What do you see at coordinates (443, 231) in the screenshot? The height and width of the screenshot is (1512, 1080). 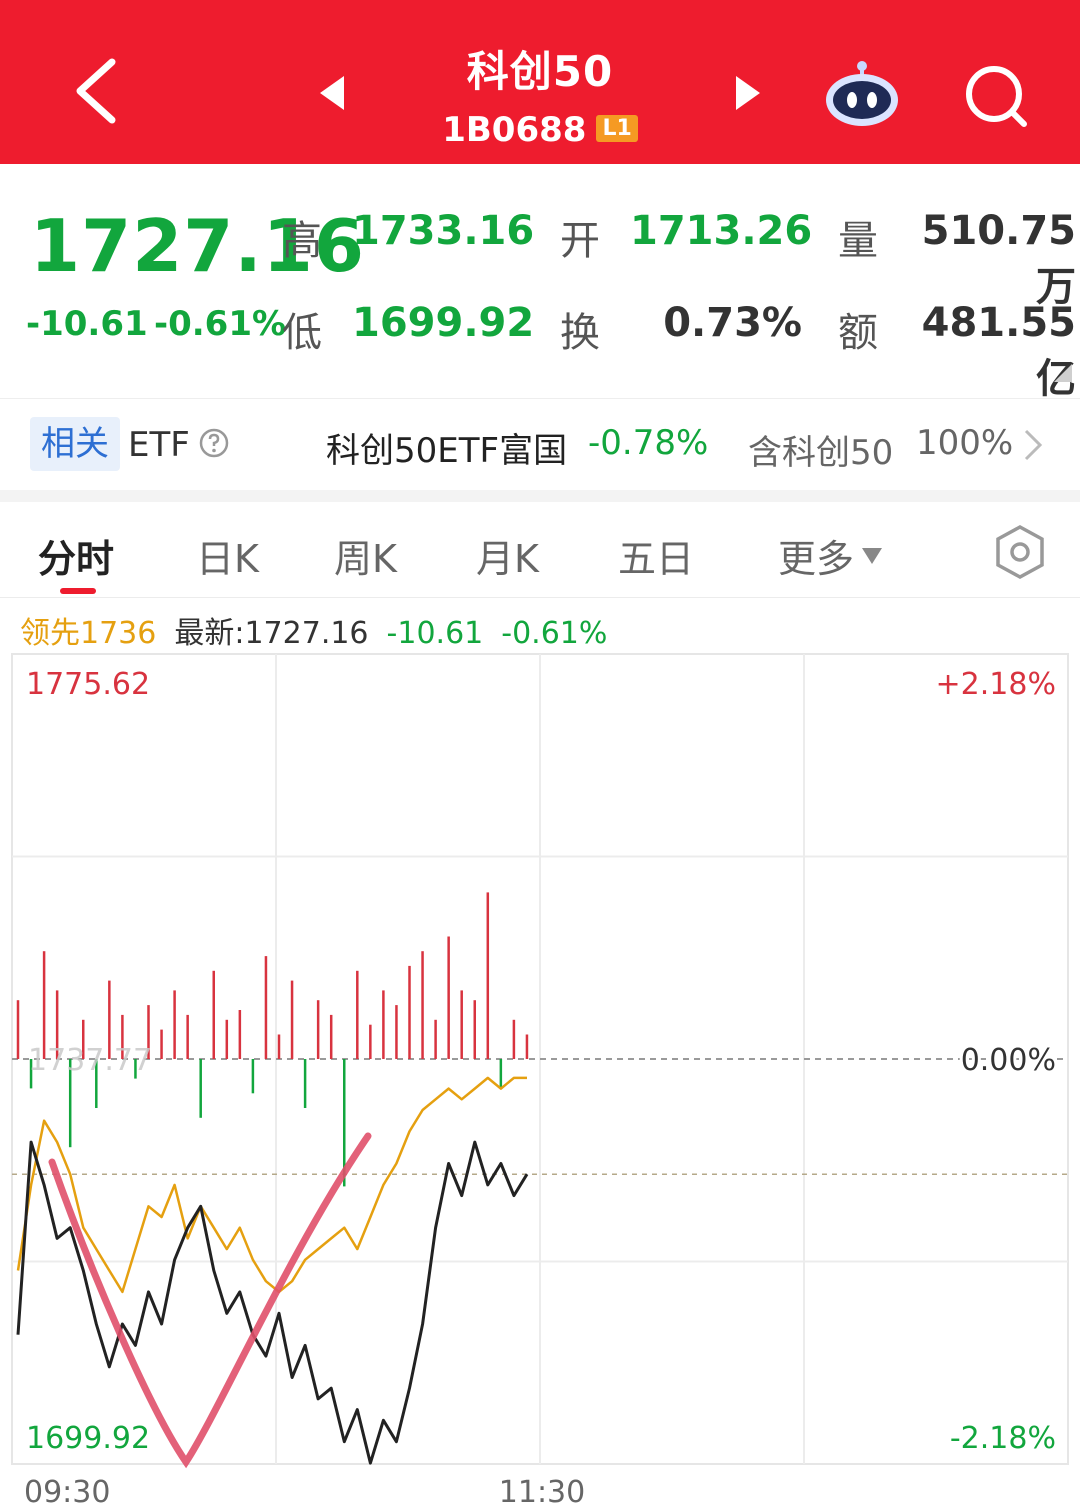 I see `high-value: 1733.16` at bounding box center [443, 231].